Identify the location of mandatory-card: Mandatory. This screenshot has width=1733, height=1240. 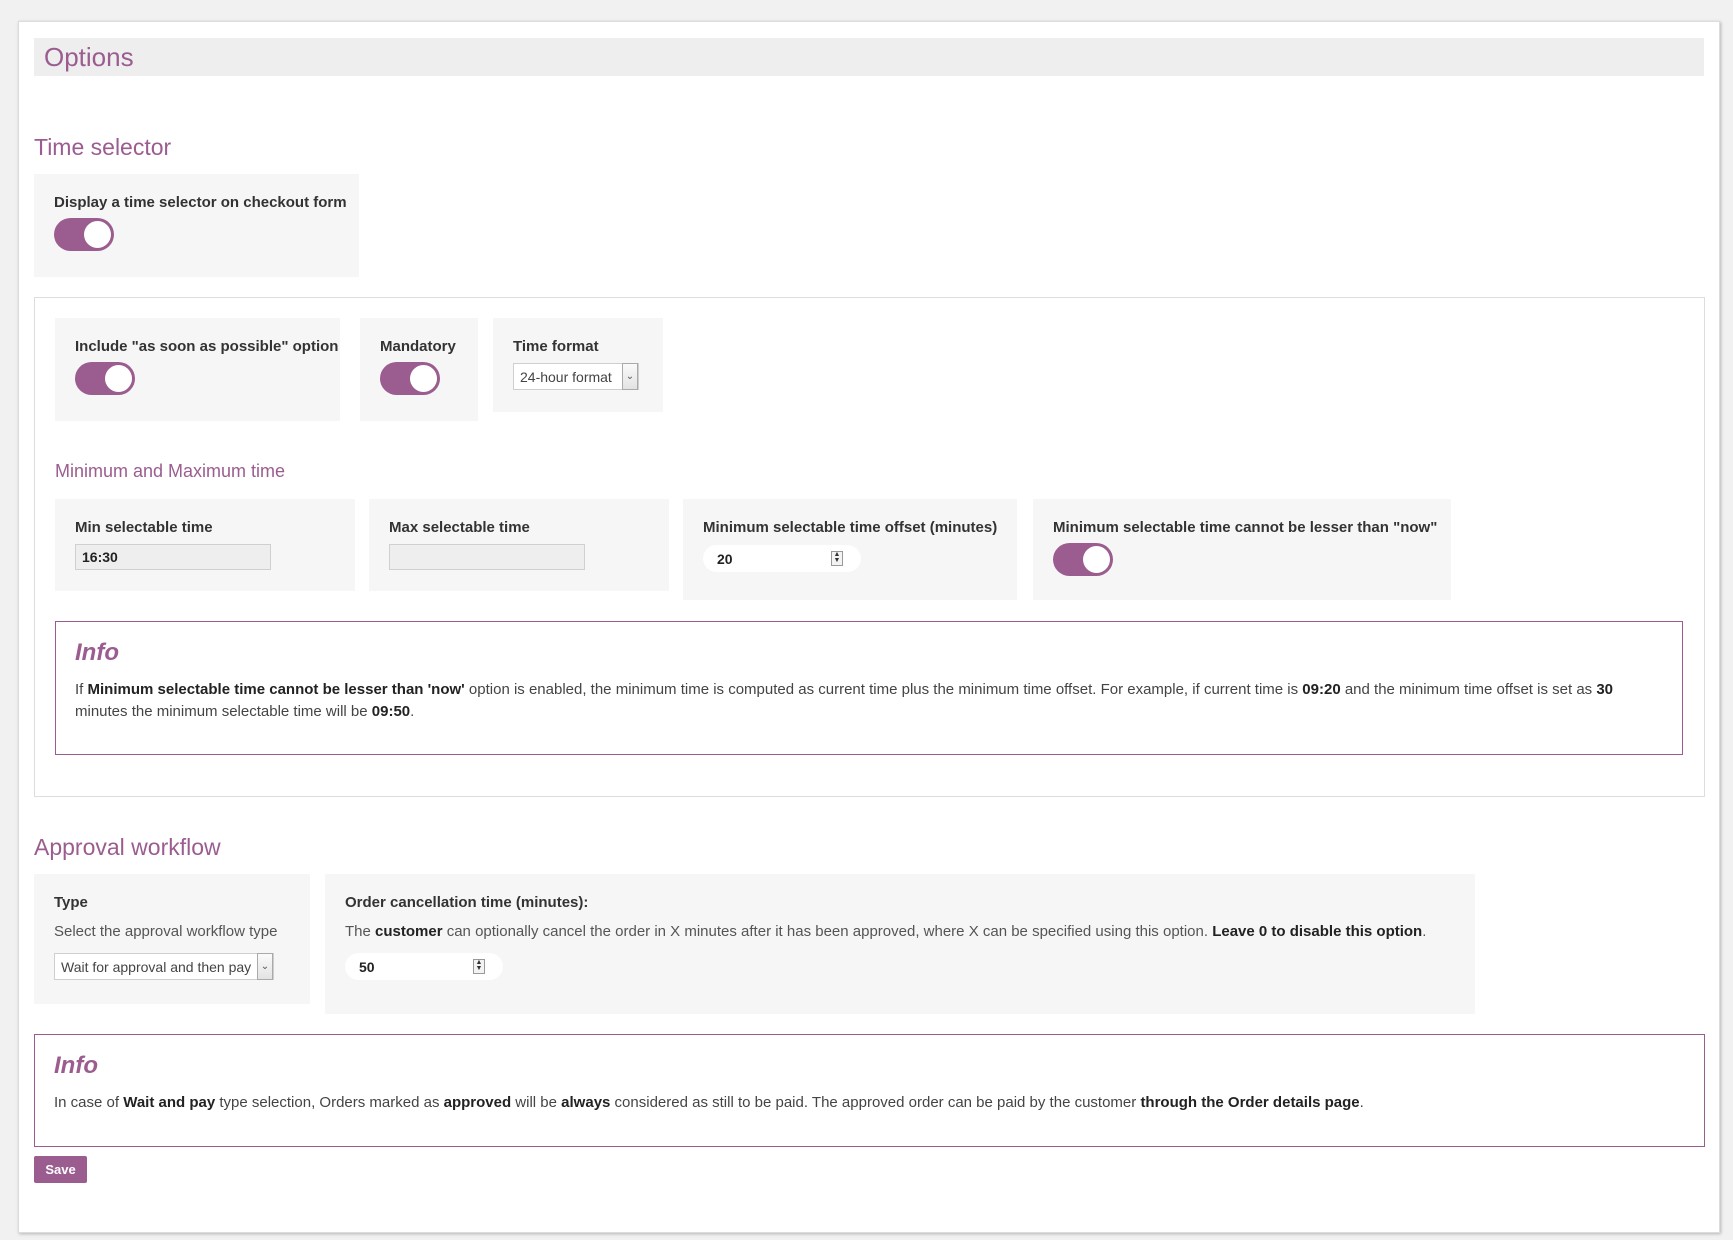
(419, 369).